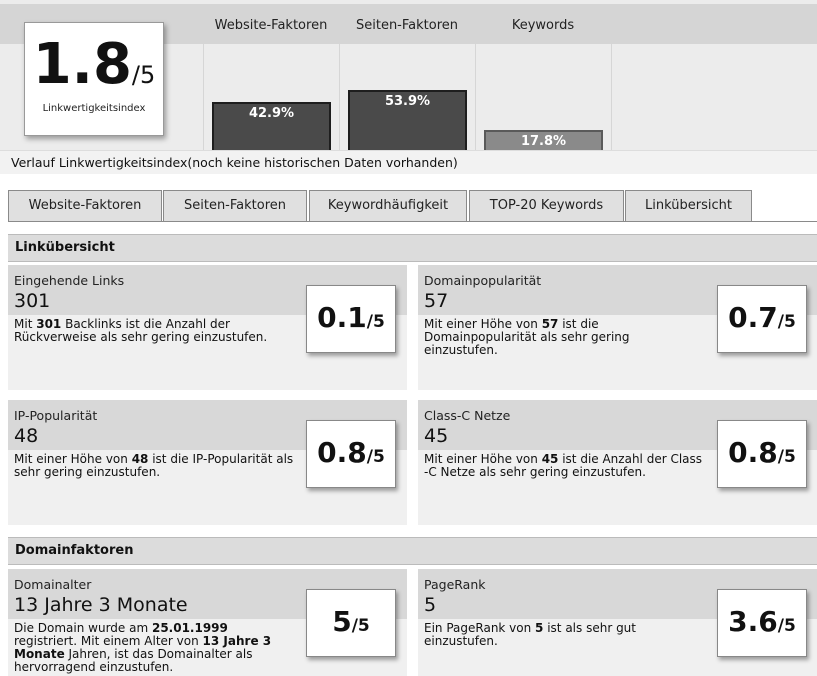 This screenshot has width=817, height=676. What do you see at coordinates (69, 280) in the screenshot?
I see `card-title: Eingehende Links` at bounding box center [69, 280].